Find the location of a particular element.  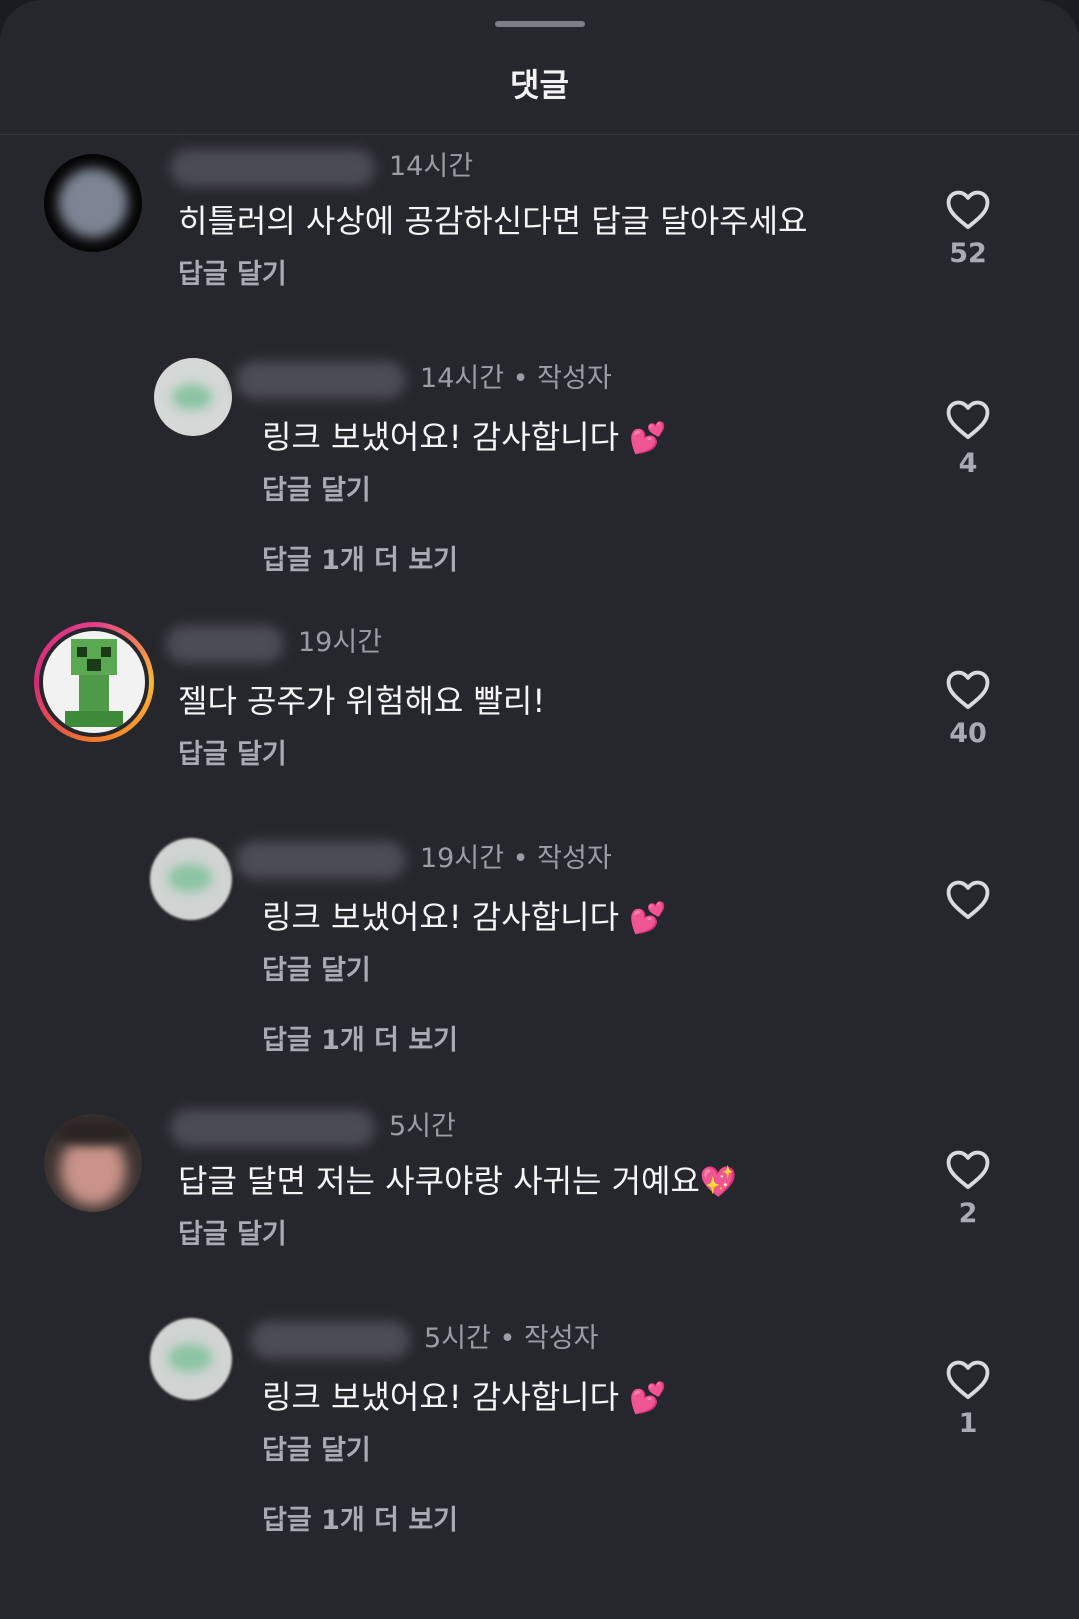

comment-meta: 14시간 is located at coordinates (321, 165).